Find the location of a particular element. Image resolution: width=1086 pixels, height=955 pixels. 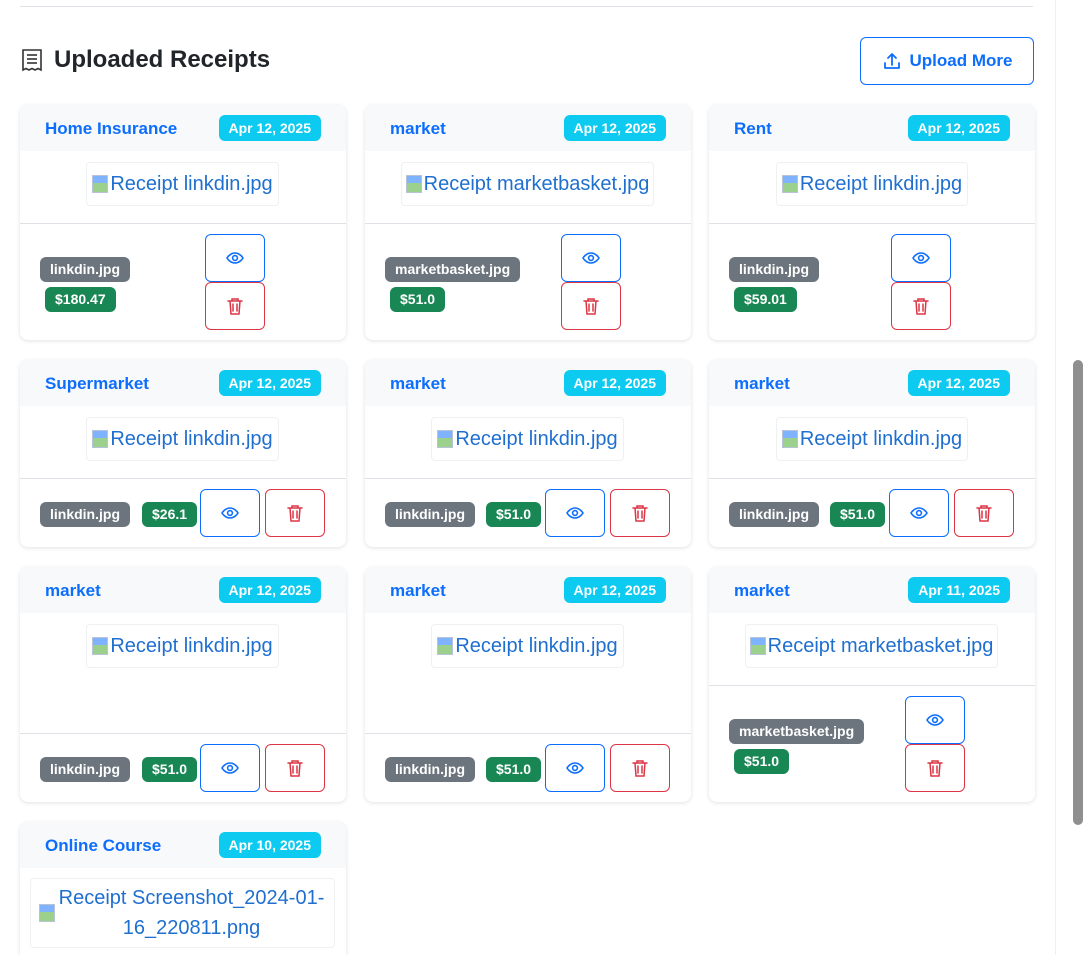

card-footer: linkdin.jpg $59.01 is located at coordinates (872, 282).